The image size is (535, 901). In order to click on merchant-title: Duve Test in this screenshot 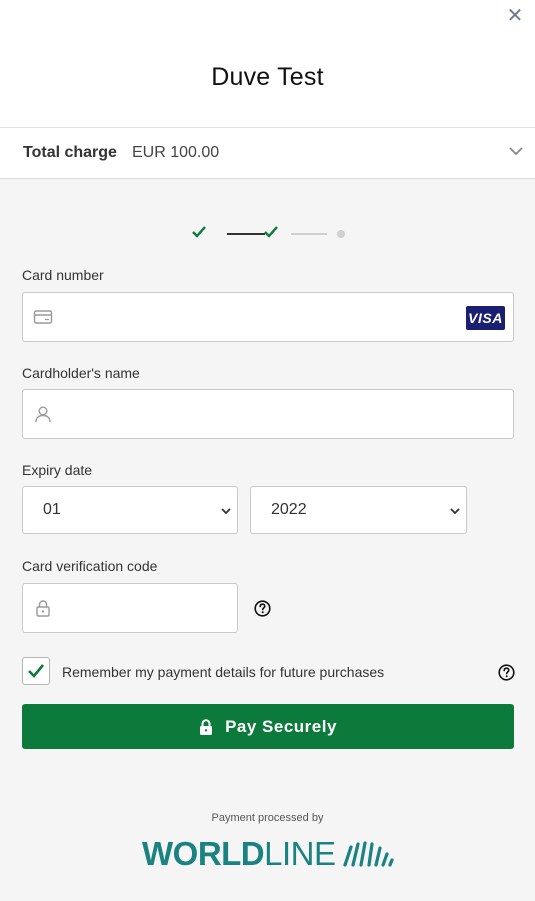, I will do `click(267, 77)`.